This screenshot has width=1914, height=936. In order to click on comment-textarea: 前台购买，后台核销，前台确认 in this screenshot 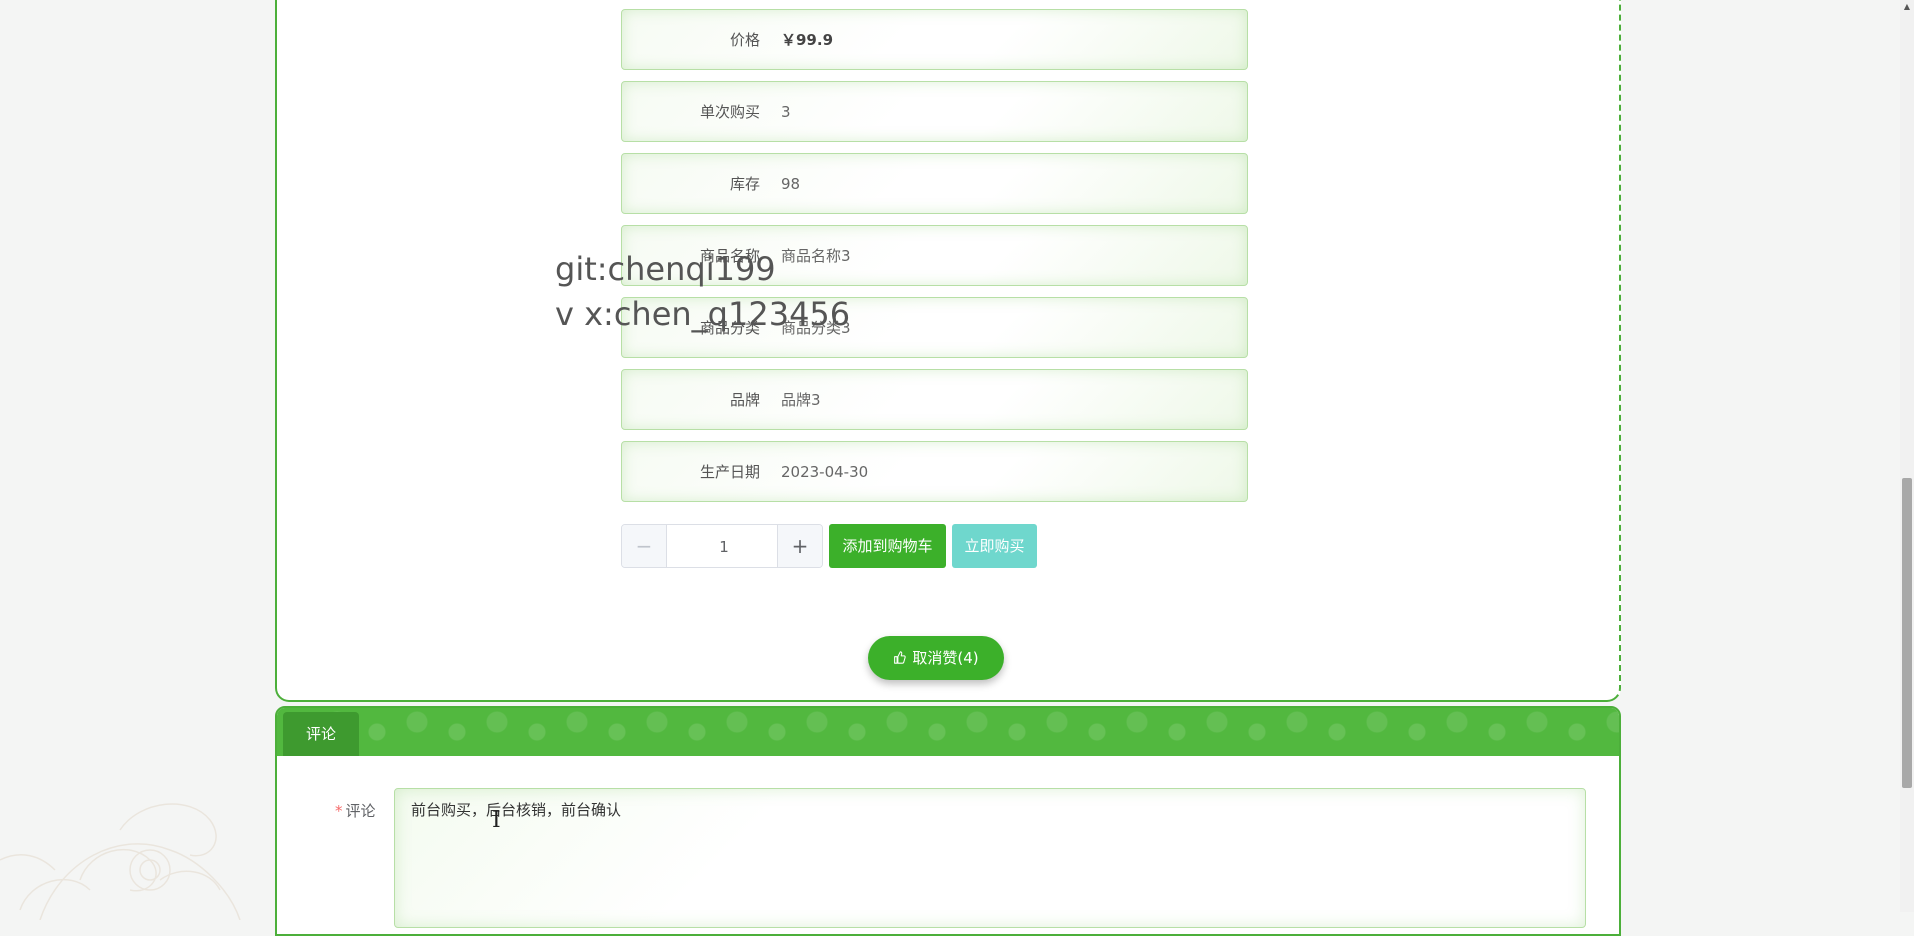, I will do `click(990, 858)`.